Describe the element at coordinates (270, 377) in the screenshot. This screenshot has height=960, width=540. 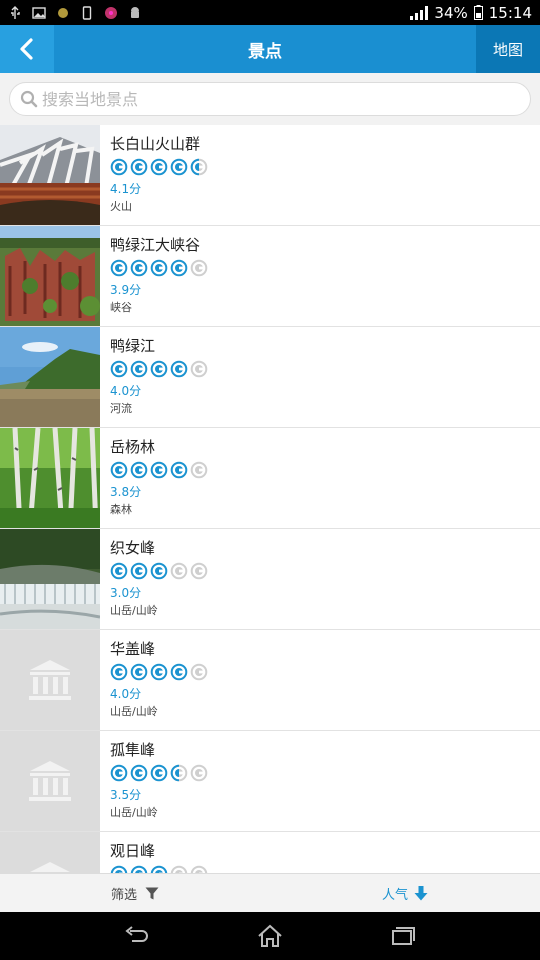
I see `spot-list-item: 鸭绿江 4.0分 河流` at that location.